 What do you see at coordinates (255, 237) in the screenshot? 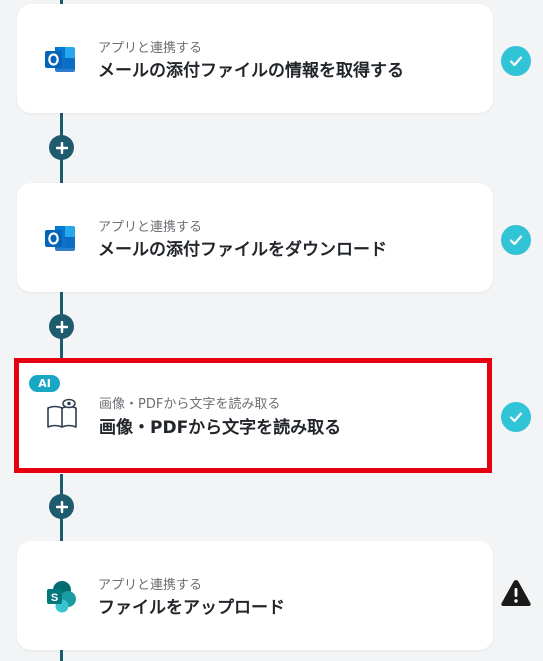
I see `flow-step-card: アプリと連携する メールの添付ファイルをダウンロード` at bounding box center [255, 237].